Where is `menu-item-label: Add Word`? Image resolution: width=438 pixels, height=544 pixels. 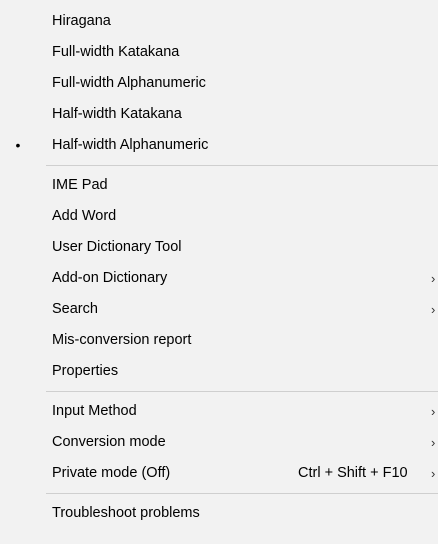 menu-item-label: Add Word is located at coordinates (84, 216).